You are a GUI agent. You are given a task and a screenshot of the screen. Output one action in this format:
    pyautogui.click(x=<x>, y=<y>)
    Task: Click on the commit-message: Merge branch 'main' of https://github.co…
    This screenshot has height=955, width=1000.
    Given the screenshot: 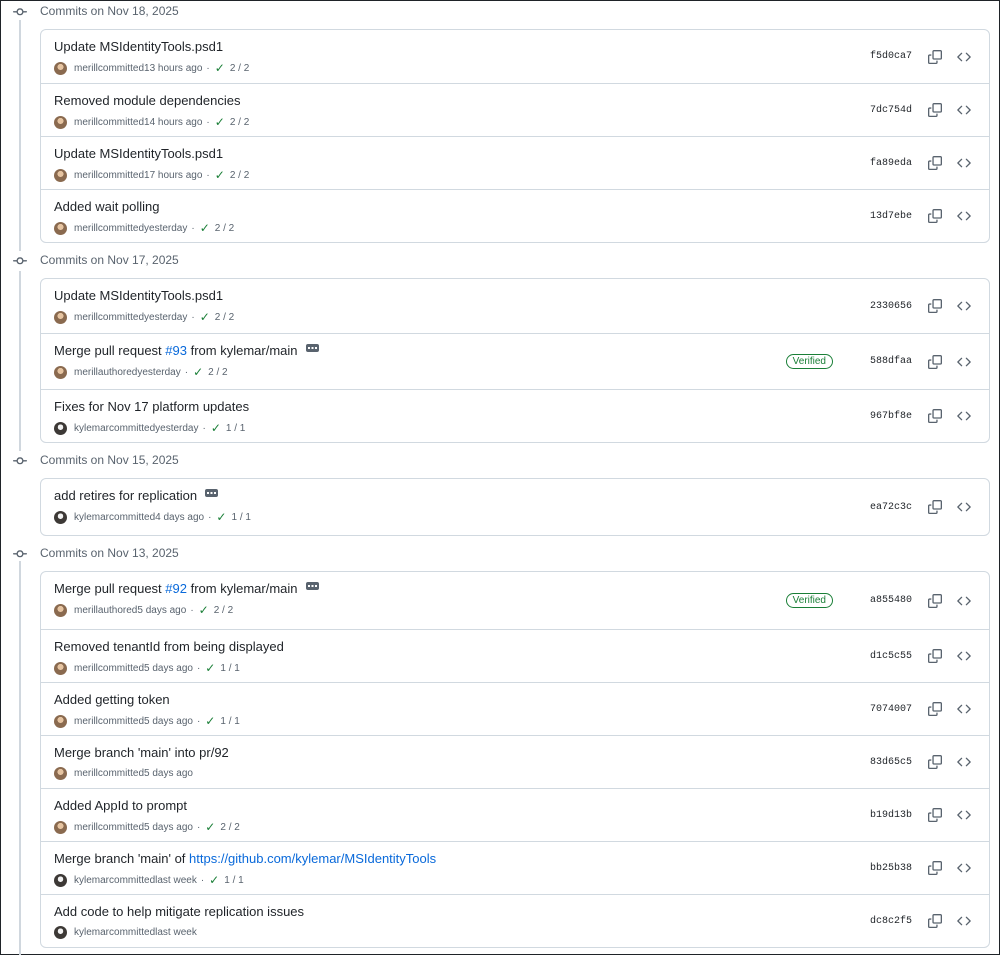 What is the action you would take?
    pyautogui.click(x=245, y=858)
    